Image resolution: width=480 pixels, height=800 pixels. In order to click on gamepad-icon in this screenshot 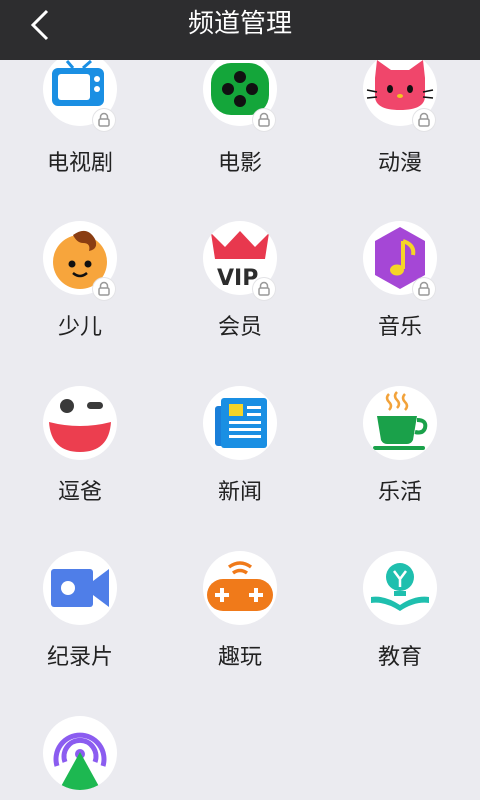, I will do `click(240, 586)`.